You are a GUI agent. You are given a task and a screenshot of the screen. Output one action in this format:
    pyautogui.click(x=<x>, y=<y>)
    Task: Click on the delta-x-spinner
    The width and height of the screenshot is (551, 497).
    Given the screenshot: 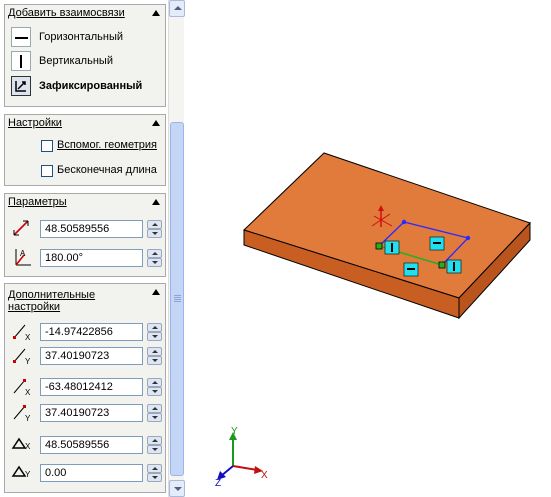 What is the action you would take?
    pyautogui.click(x=154, y=445)
    